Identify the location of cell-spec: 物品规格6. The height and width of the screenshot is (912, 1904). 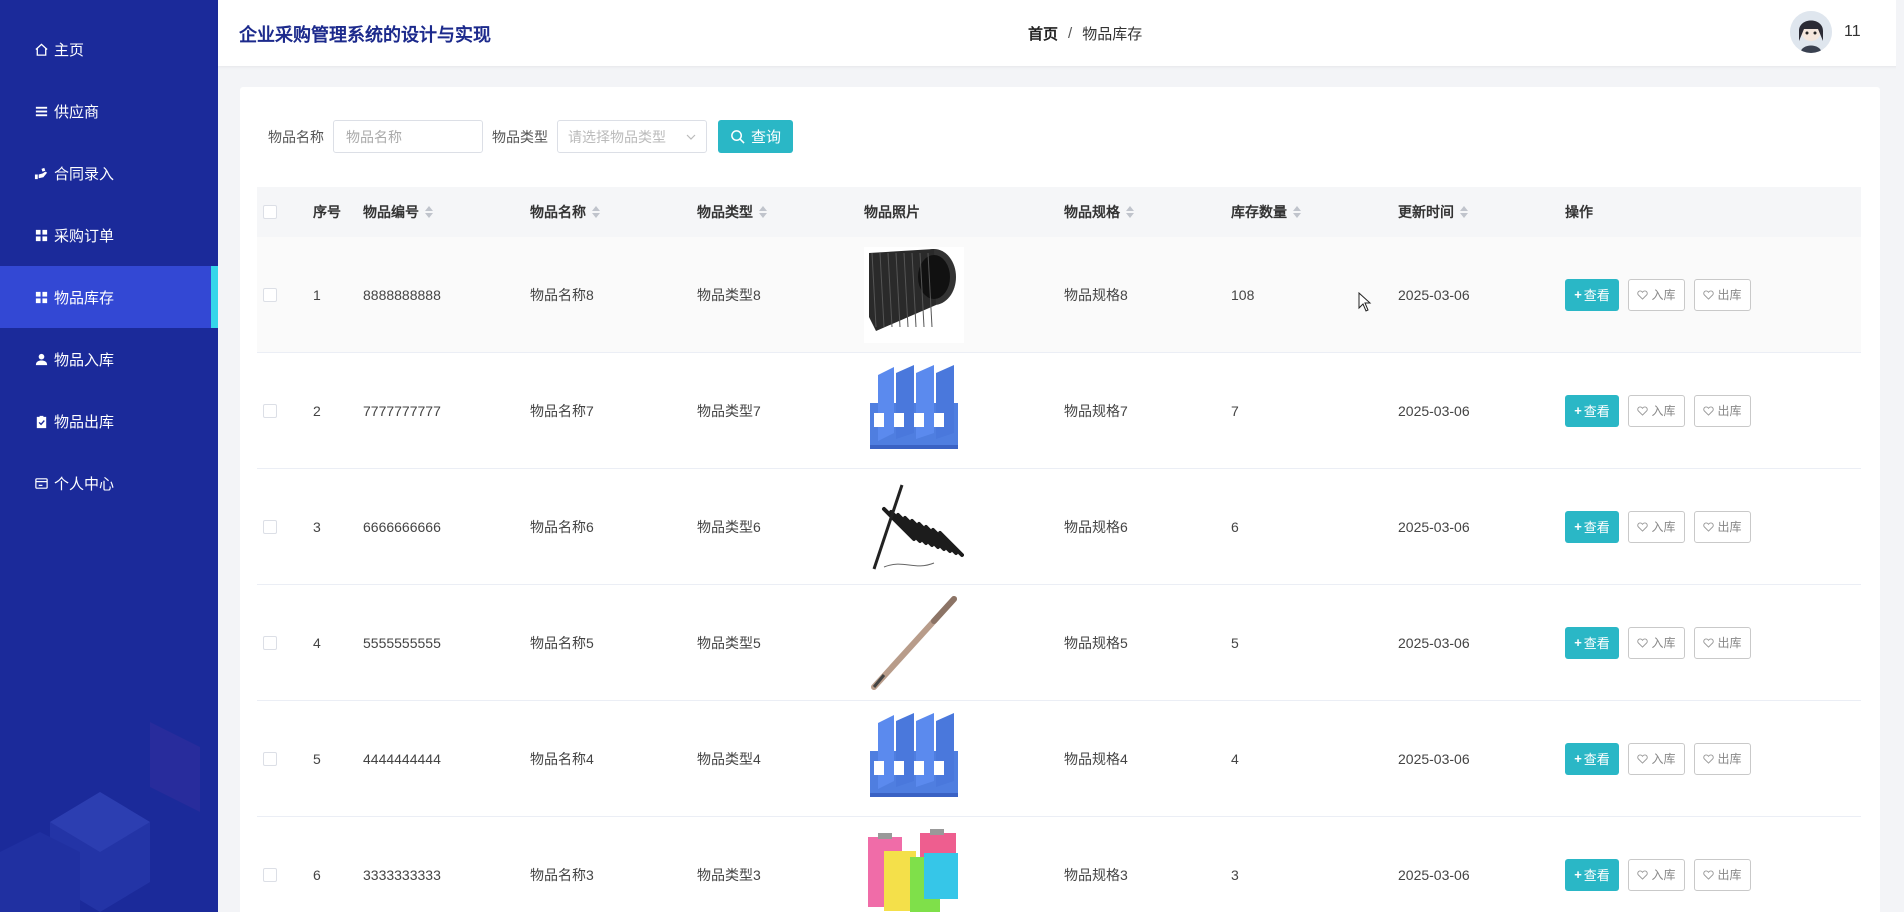
(1096, 526).